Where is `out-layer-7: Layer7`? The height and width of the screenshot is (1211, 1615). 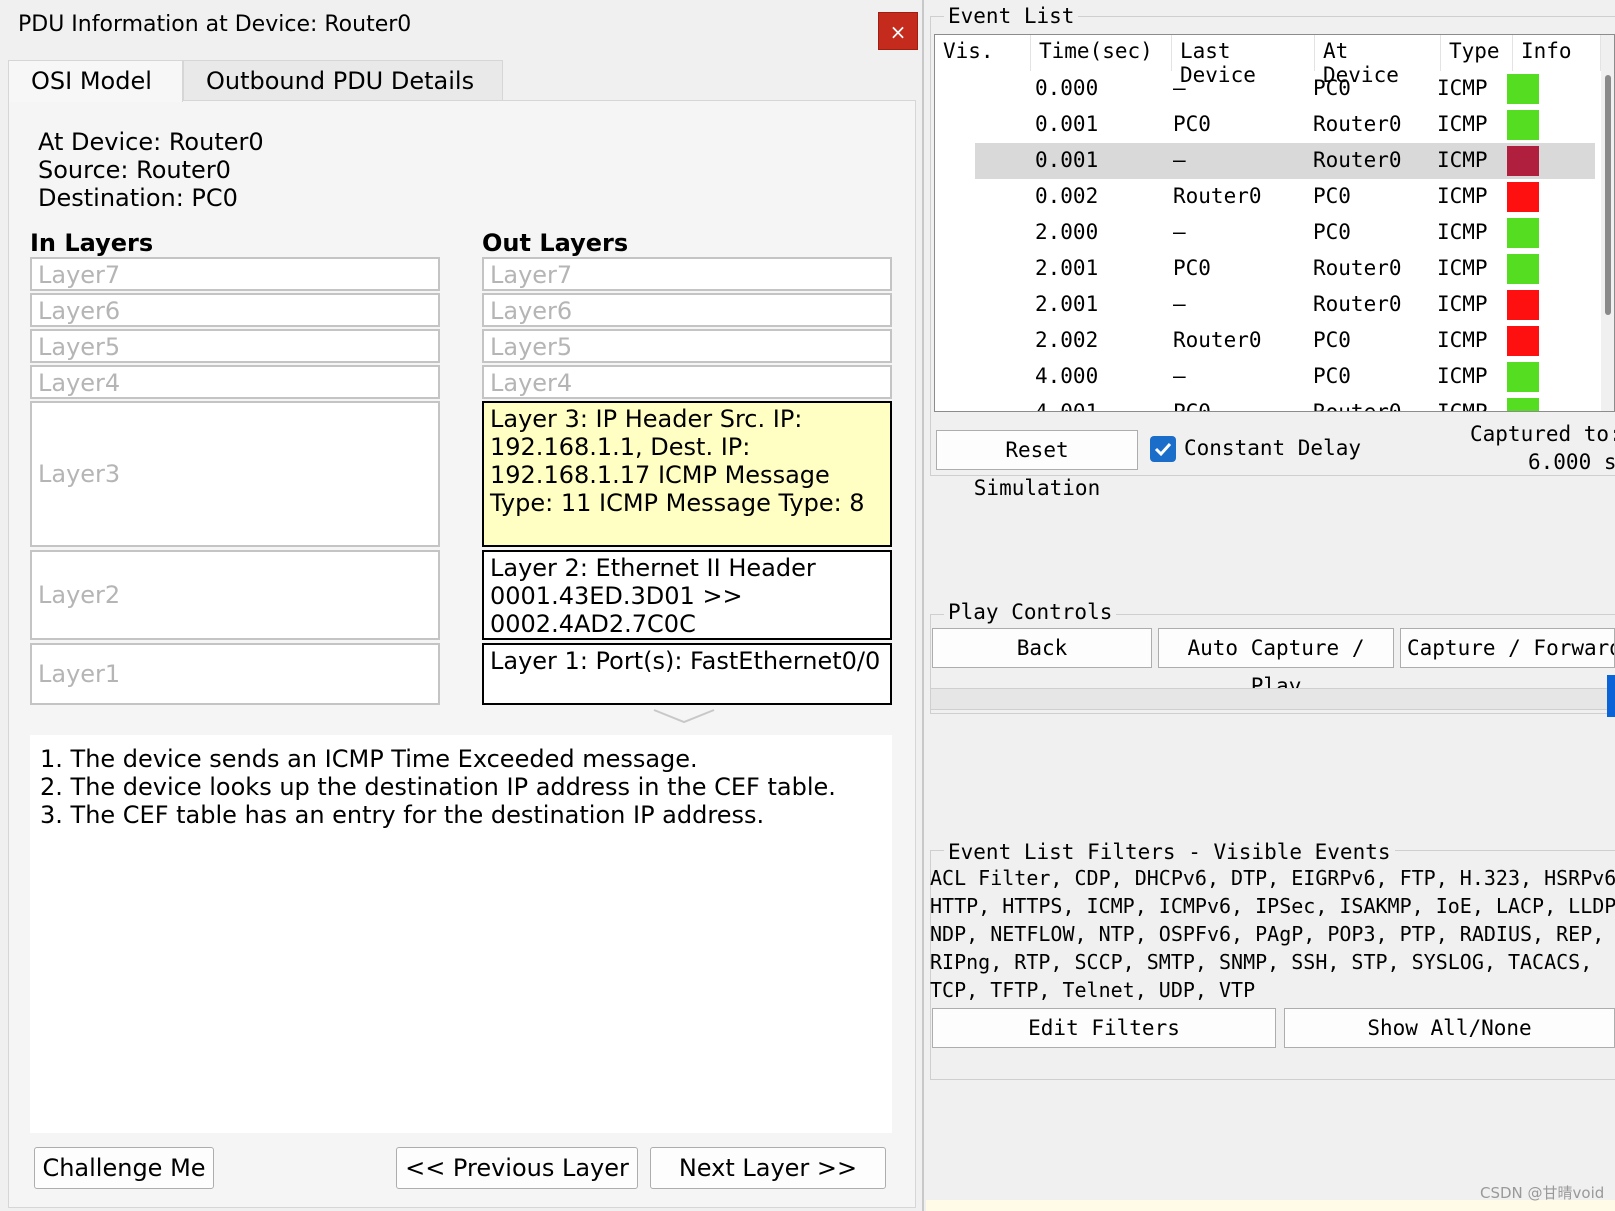 out-layer-7: Layer7 is located at coordinates (687, 274).